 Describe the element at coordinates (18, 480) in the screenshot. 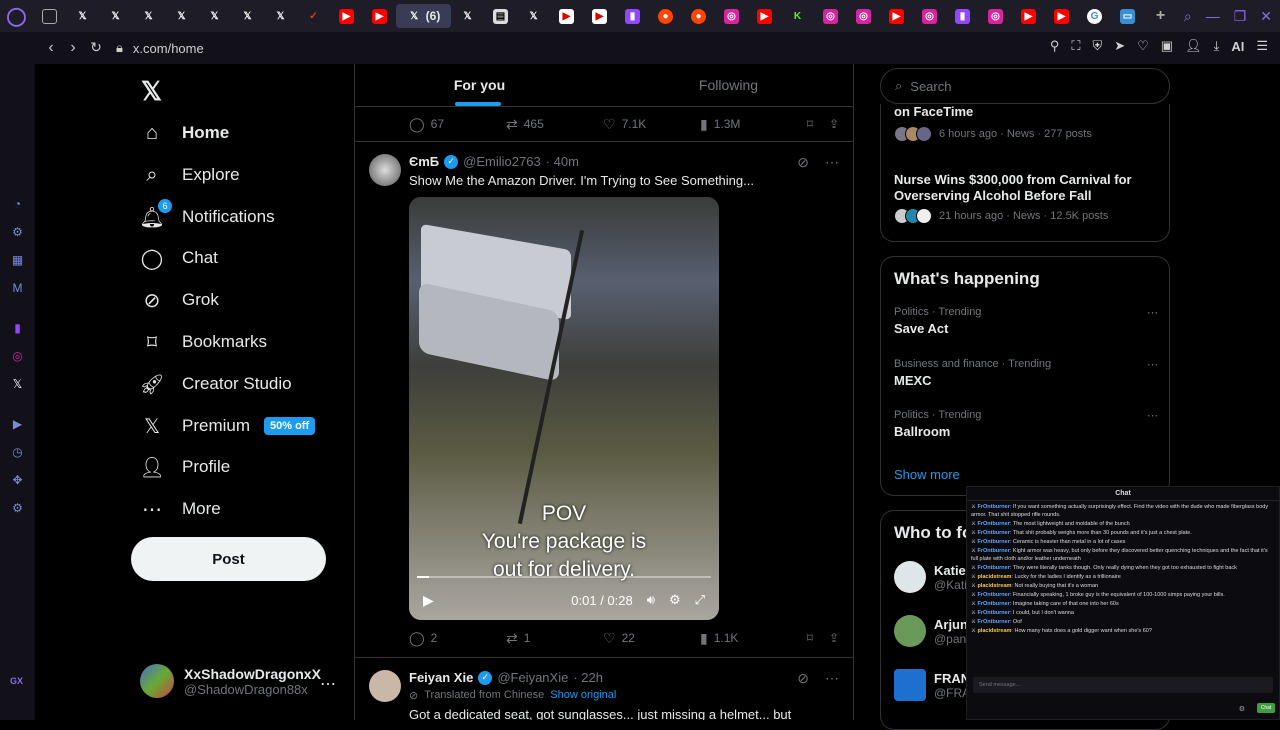

I see `extensions-sidebar-icon: ✥` at that location.